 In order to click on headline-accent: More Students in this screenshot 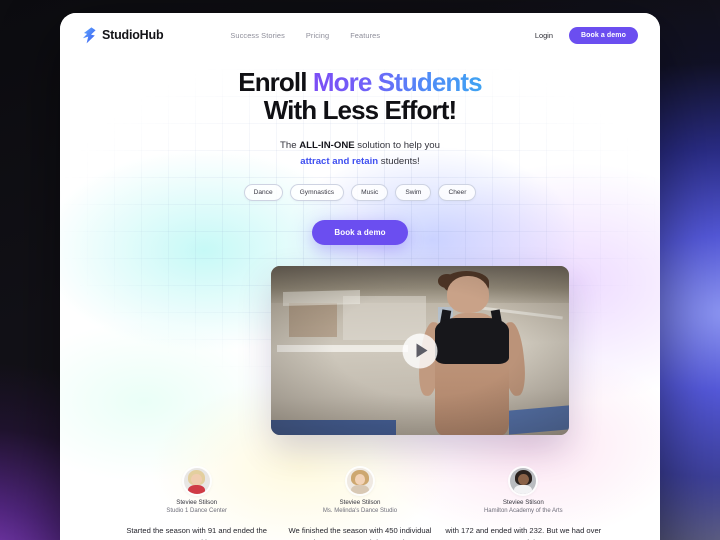, I will do `click(397, 82)`.